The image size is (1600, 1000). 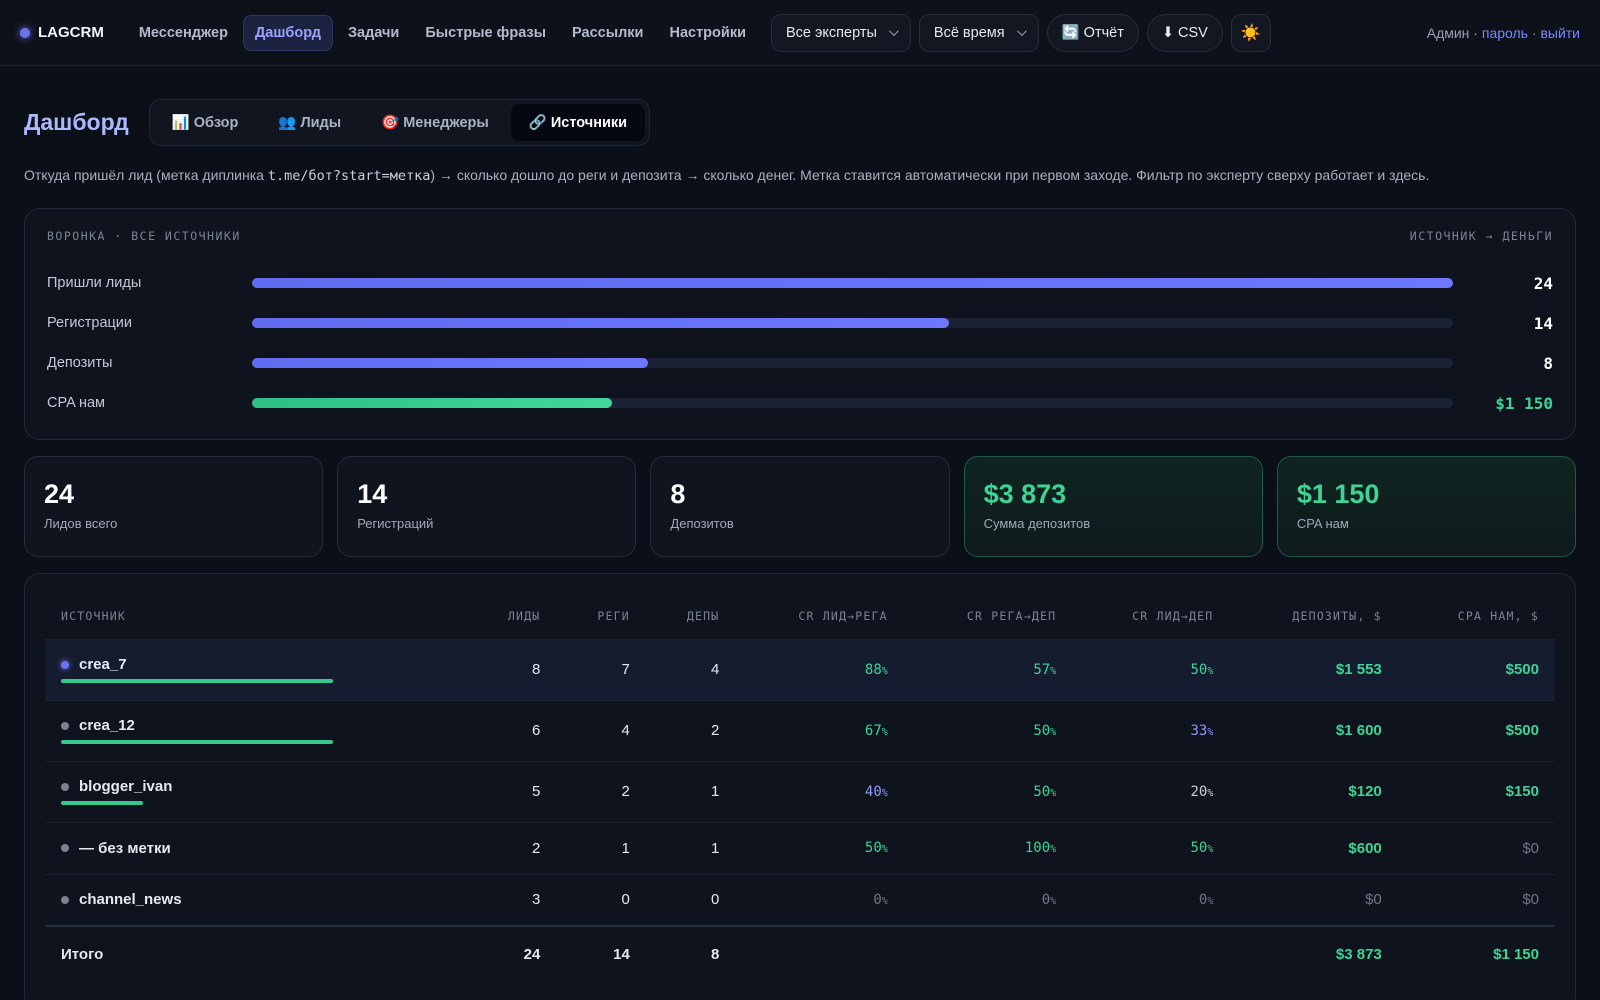 What do you see at coordinates (707, 33) in the screenshot?
I see `nav-settings: Настройки` at bounding box center [707, 33].